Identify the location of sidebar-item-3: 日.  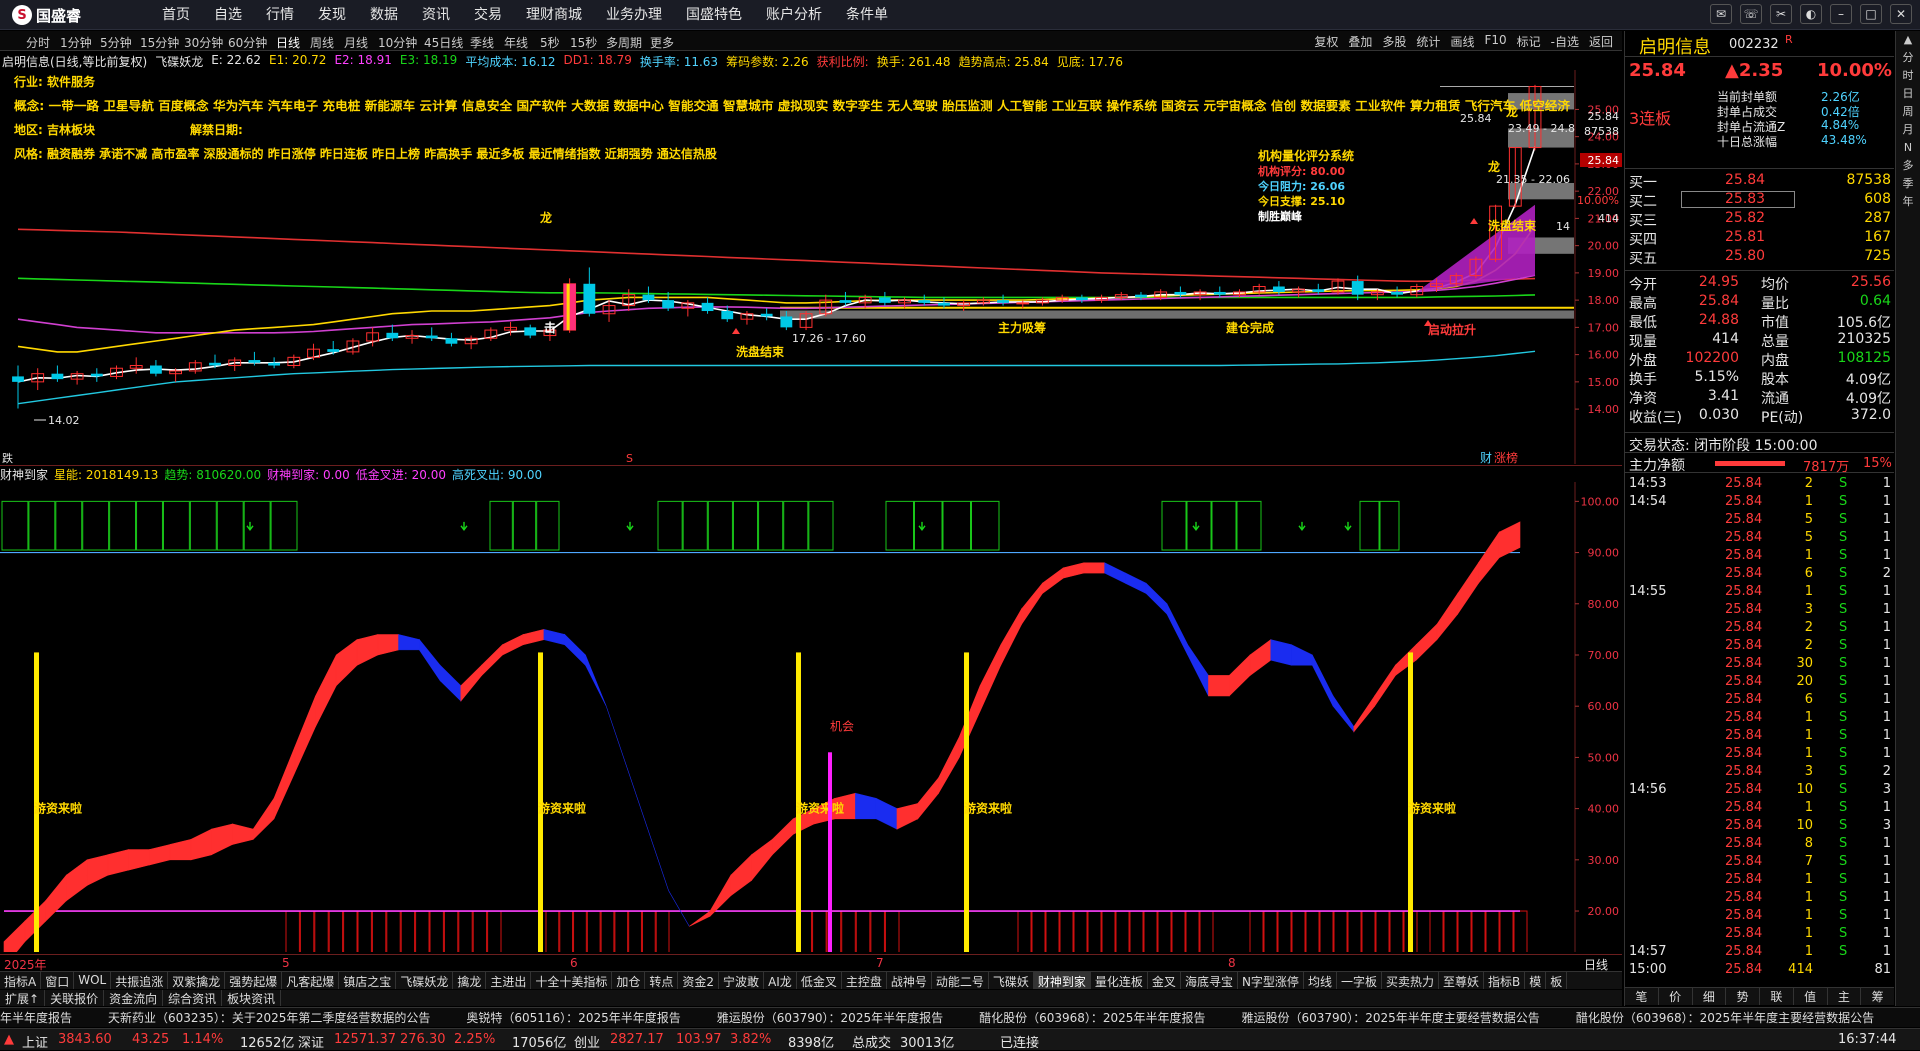
(1908, 94).